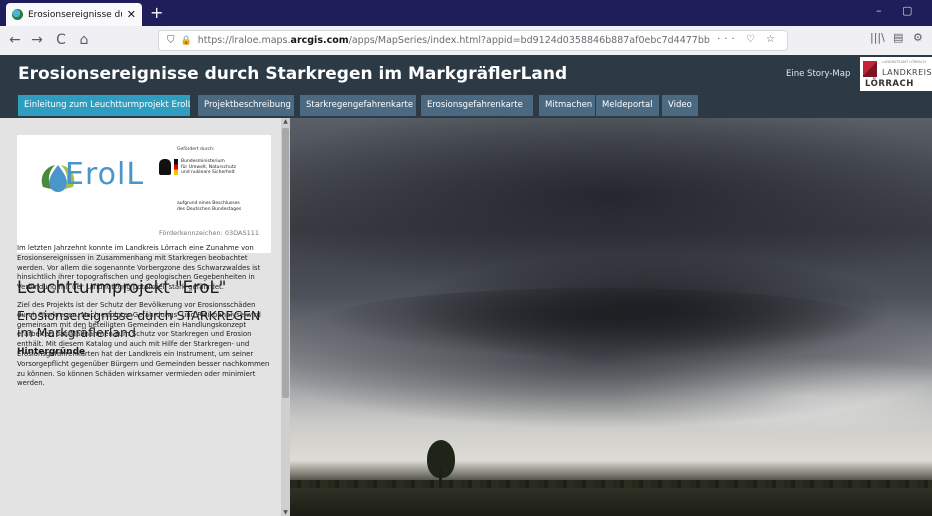 The height and width of the screenshot is (516, 932). Describe the element at coordinates (156, 13) in the screenshot. I see `new-tab-button: +` at that location.